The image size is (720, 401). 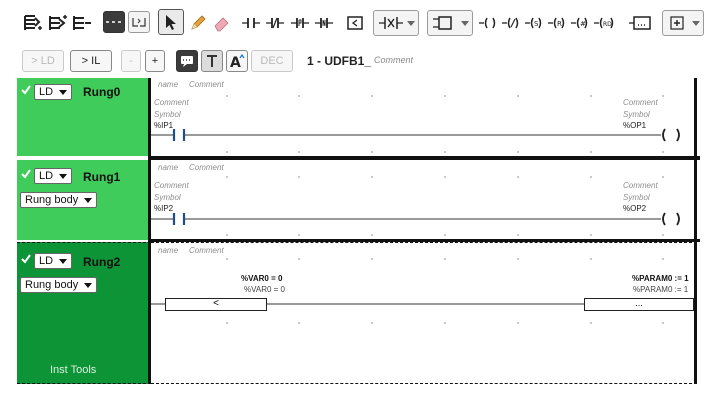 What do you see at coordinates (82, 23) in the screenshot?
I see `delete-rung-button` at bounding box center [82, 23].